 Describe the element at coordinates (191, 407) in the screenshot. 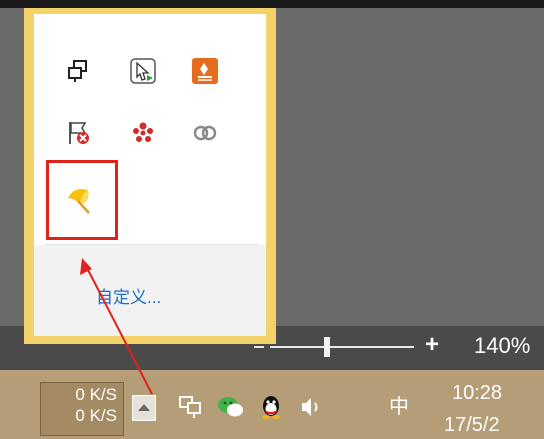

I see `network-icon` at that location.